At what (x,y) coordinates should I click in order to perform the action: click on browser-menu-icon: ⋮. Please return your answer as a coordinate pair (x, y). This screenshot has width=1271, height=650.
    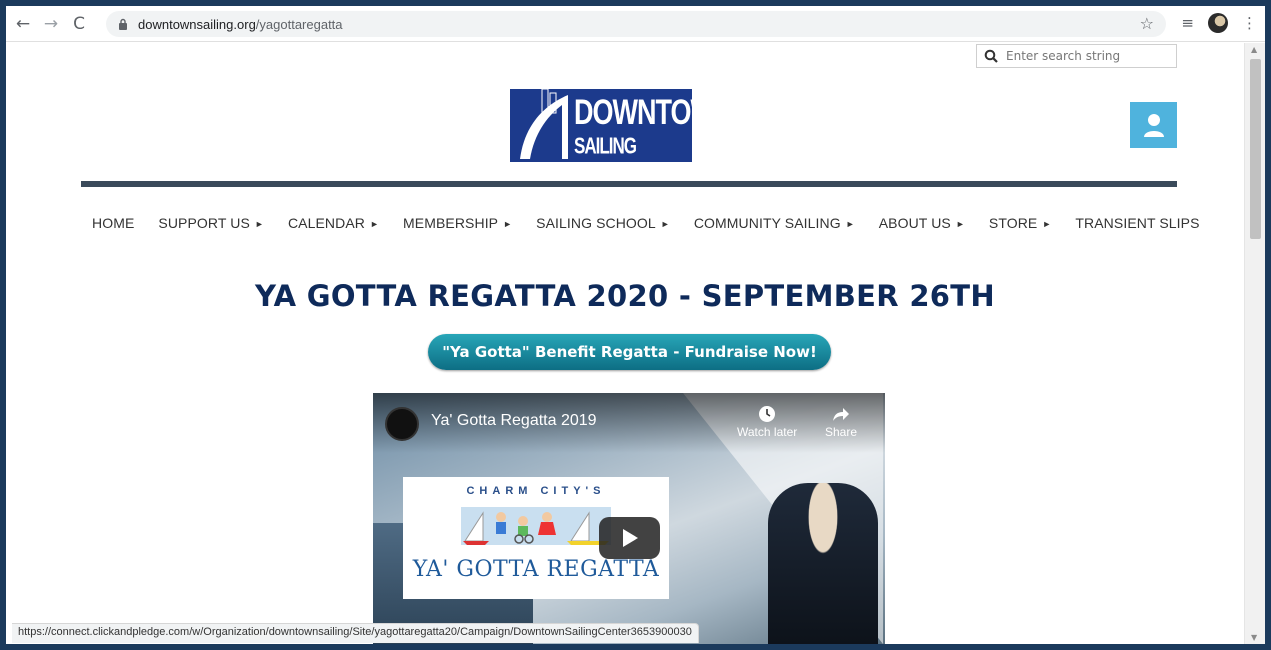
    Looking at the image, I should click on (1249, 23).